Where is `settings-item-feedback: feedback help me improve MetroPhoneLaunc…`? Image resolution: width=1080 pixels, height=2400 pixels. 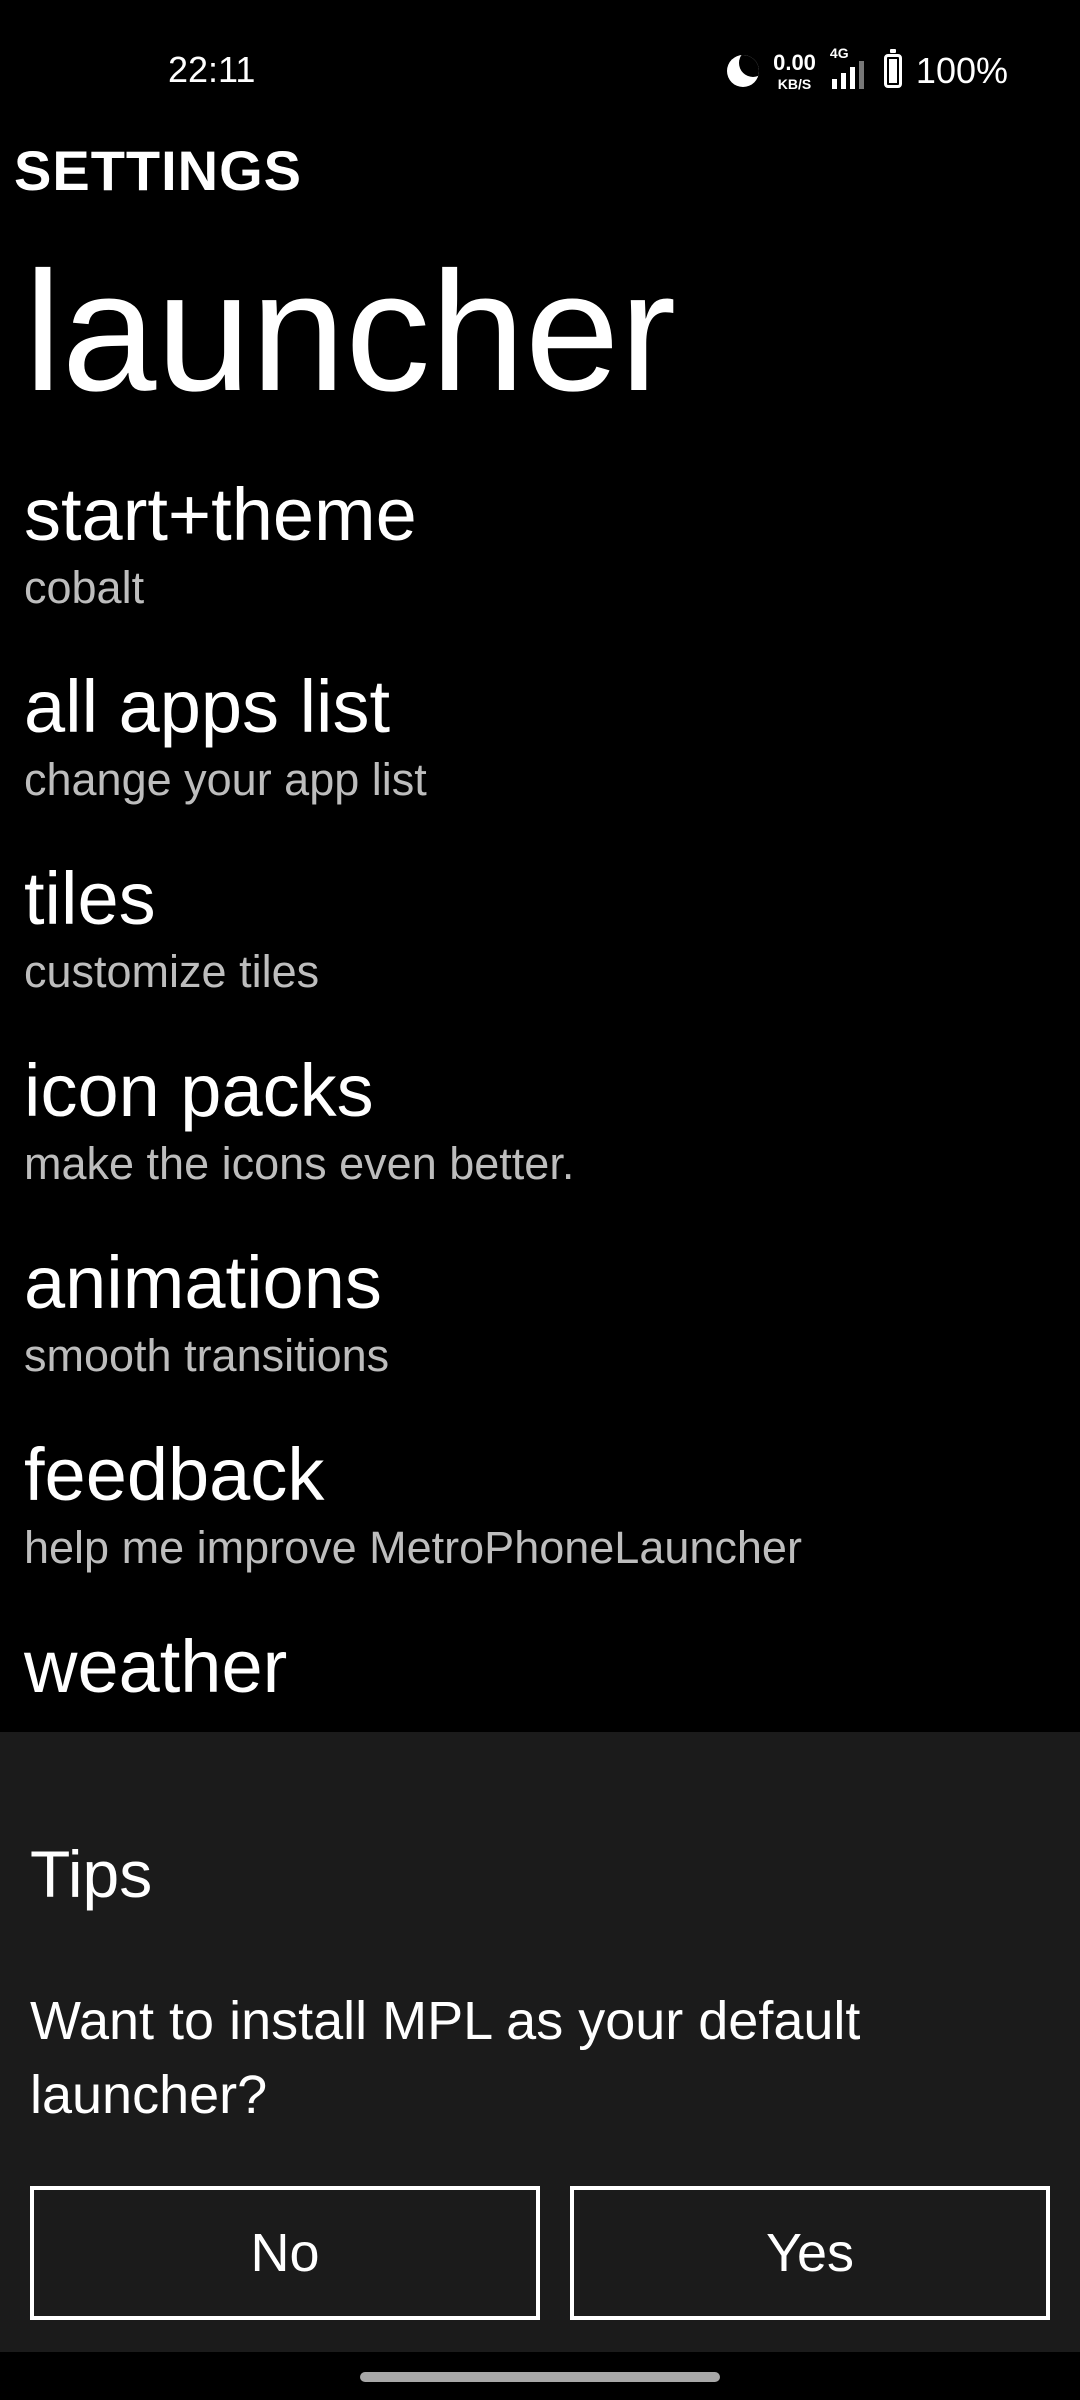
settings-item-feedback: feedback help me improve MetroPhoneLaunc… is located at coordinates (539, 1526).